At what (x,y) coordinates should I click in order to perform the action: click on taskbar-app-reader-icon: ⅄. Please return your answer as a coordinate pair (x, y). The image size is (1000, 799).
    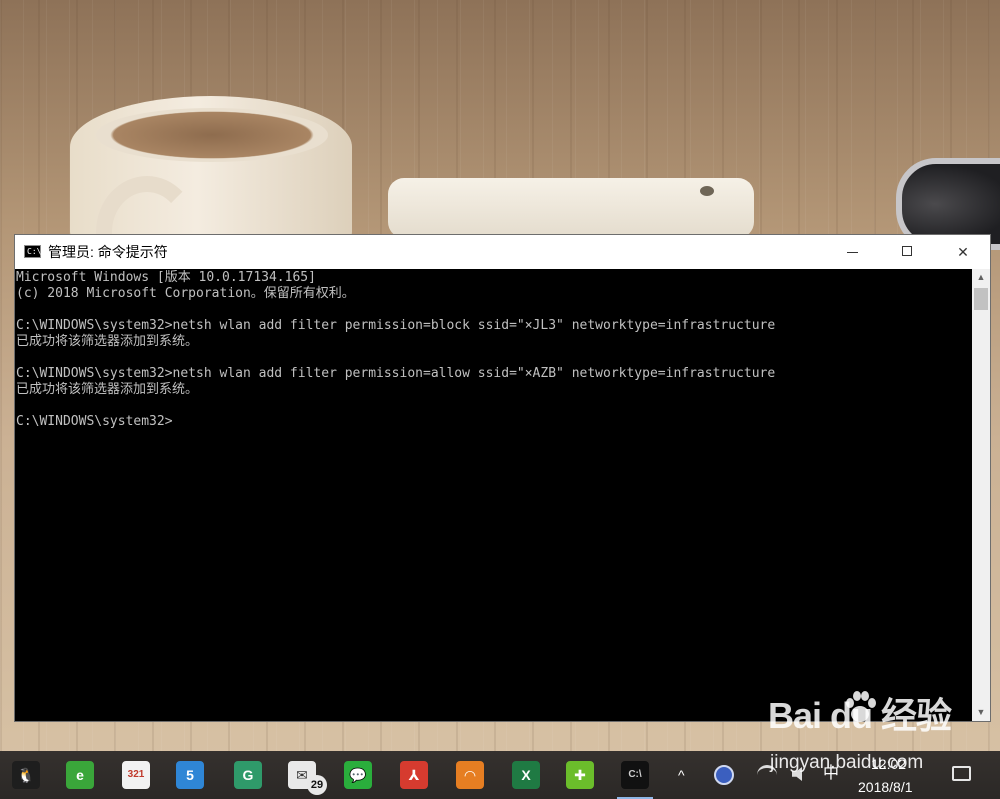
    Looking at the image, I should click on (414, 775).